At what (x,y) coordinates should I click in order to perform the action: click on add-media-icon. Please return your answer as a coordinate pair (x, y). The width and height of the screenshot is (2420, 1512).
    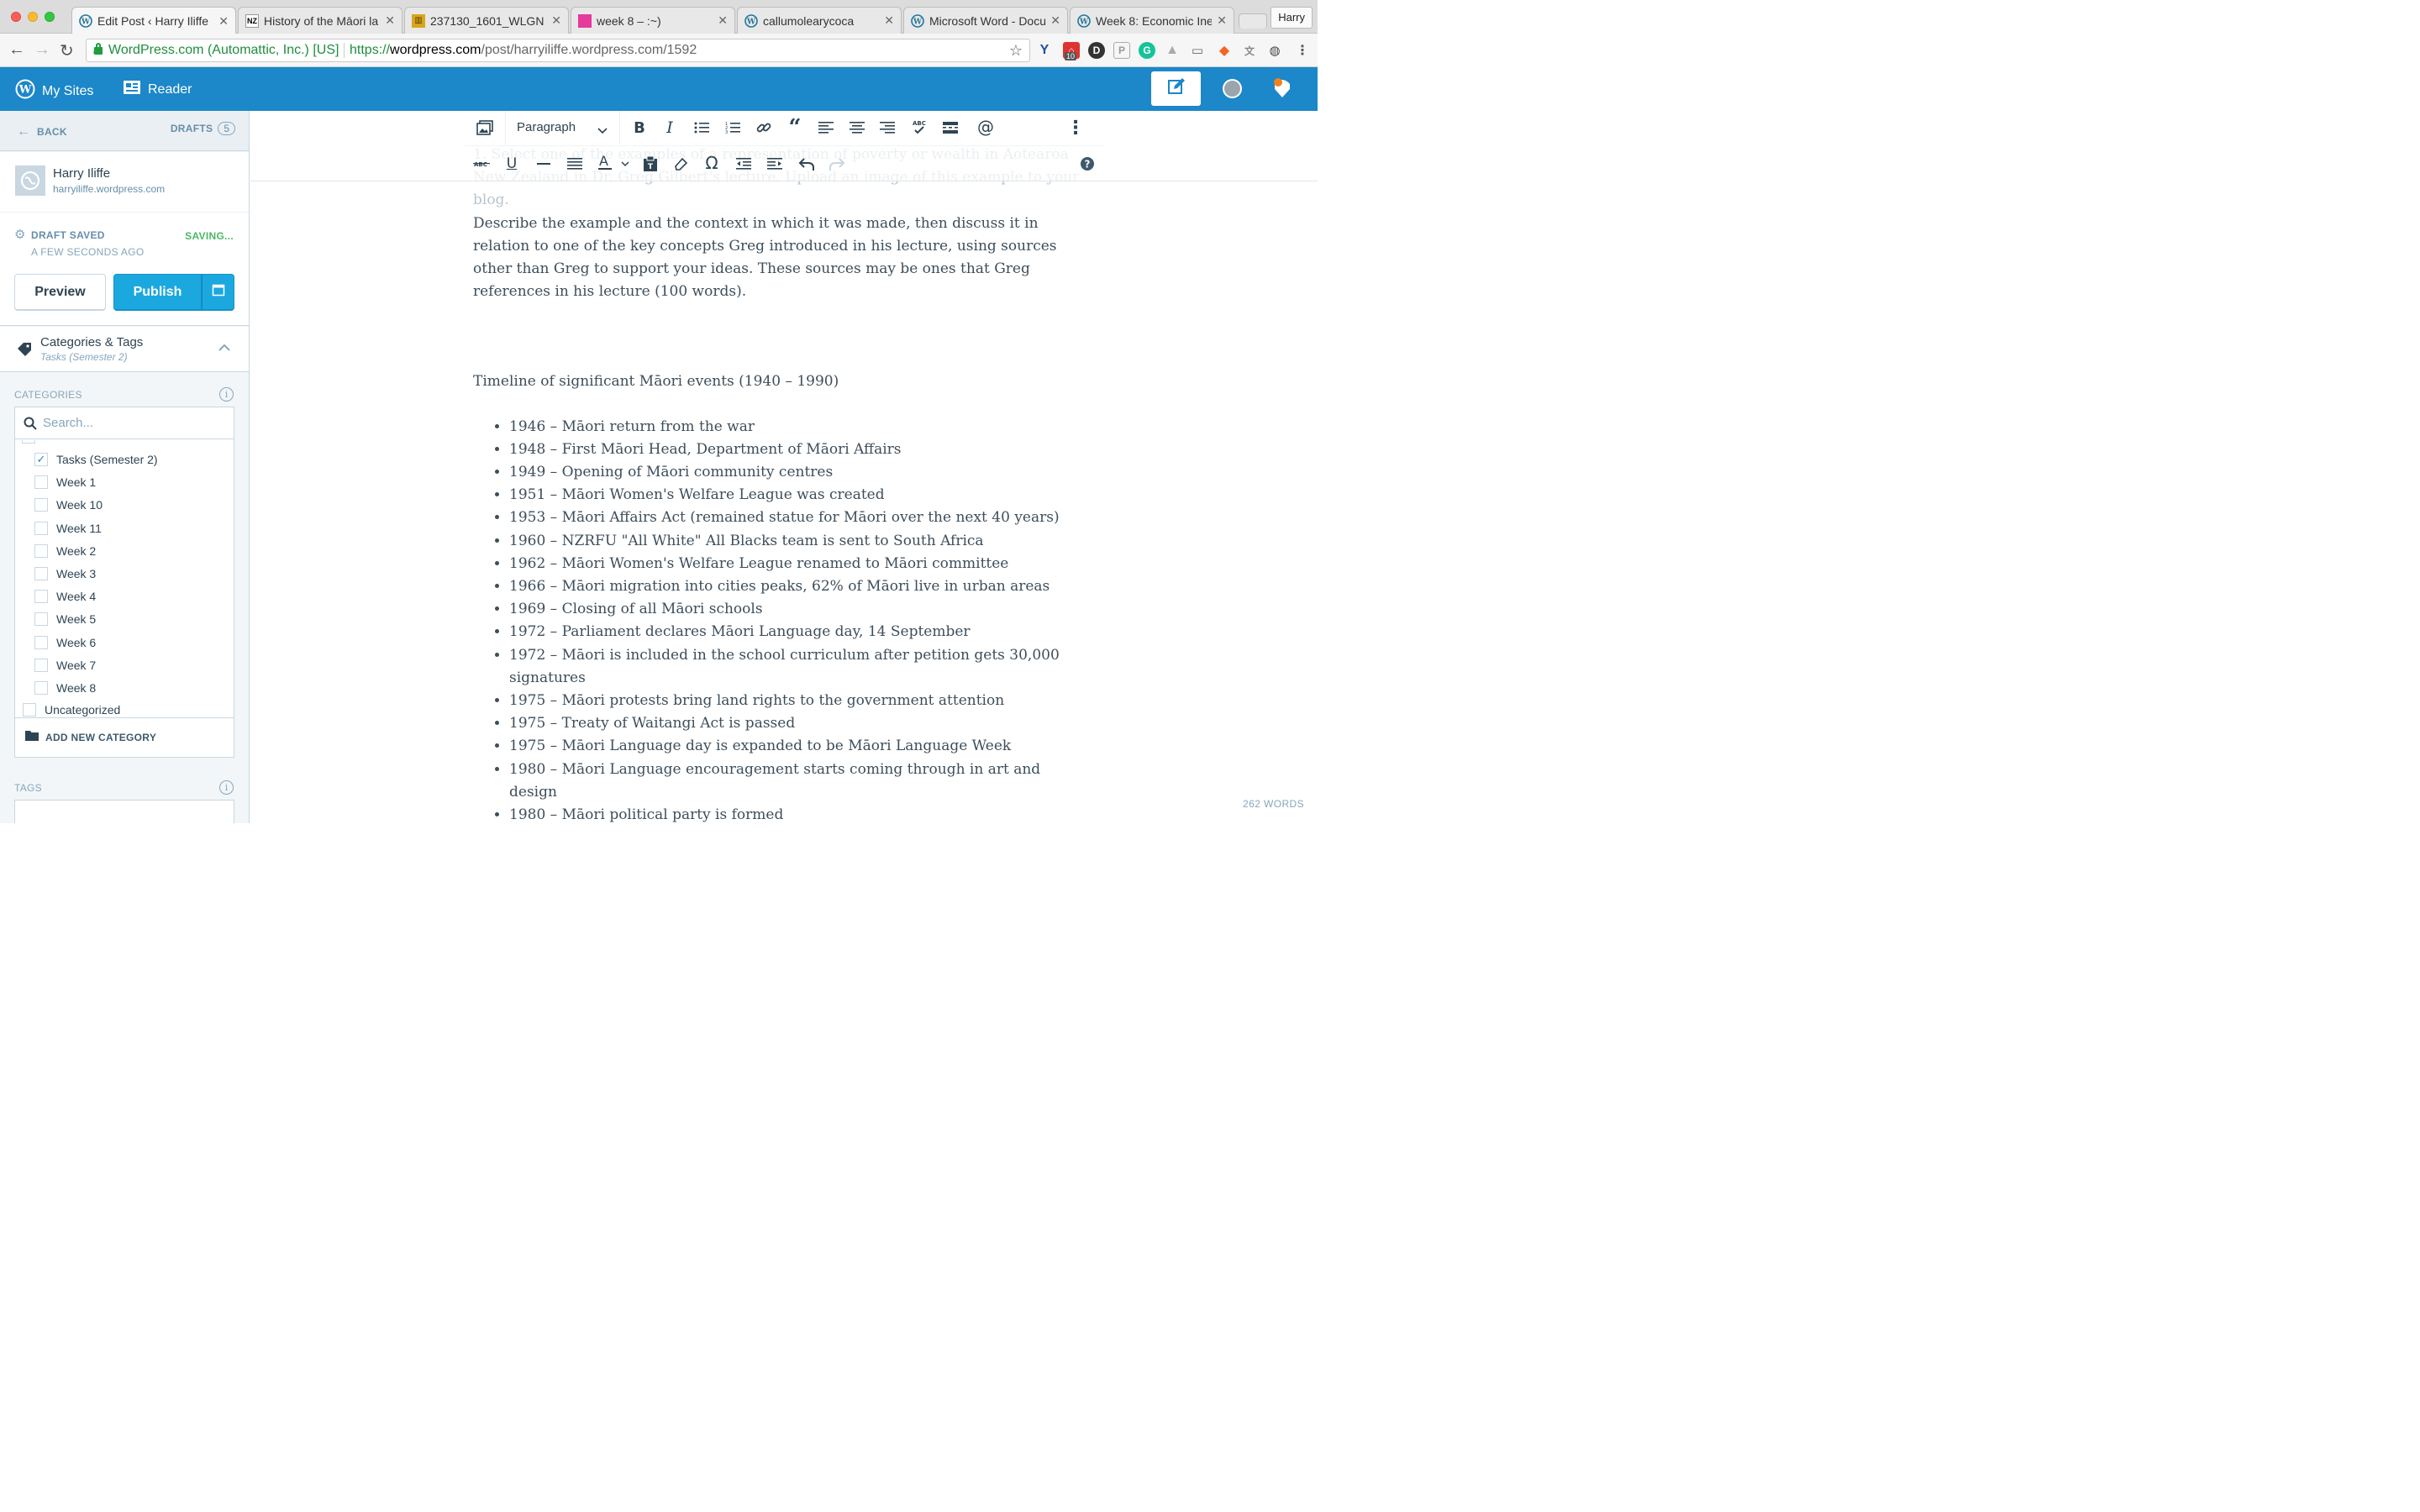
    Looking at the image, I should click on (485, 128).